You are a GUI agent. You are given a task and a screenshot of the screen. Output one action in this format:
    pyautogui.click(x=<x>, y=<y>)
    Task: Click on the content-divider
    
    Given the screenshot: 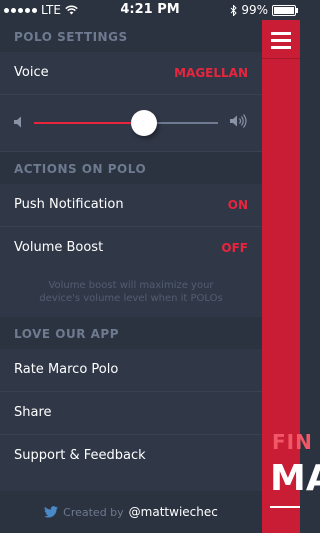 What is the action you would take?
    pyautogui.click(x=281, y=58)
    